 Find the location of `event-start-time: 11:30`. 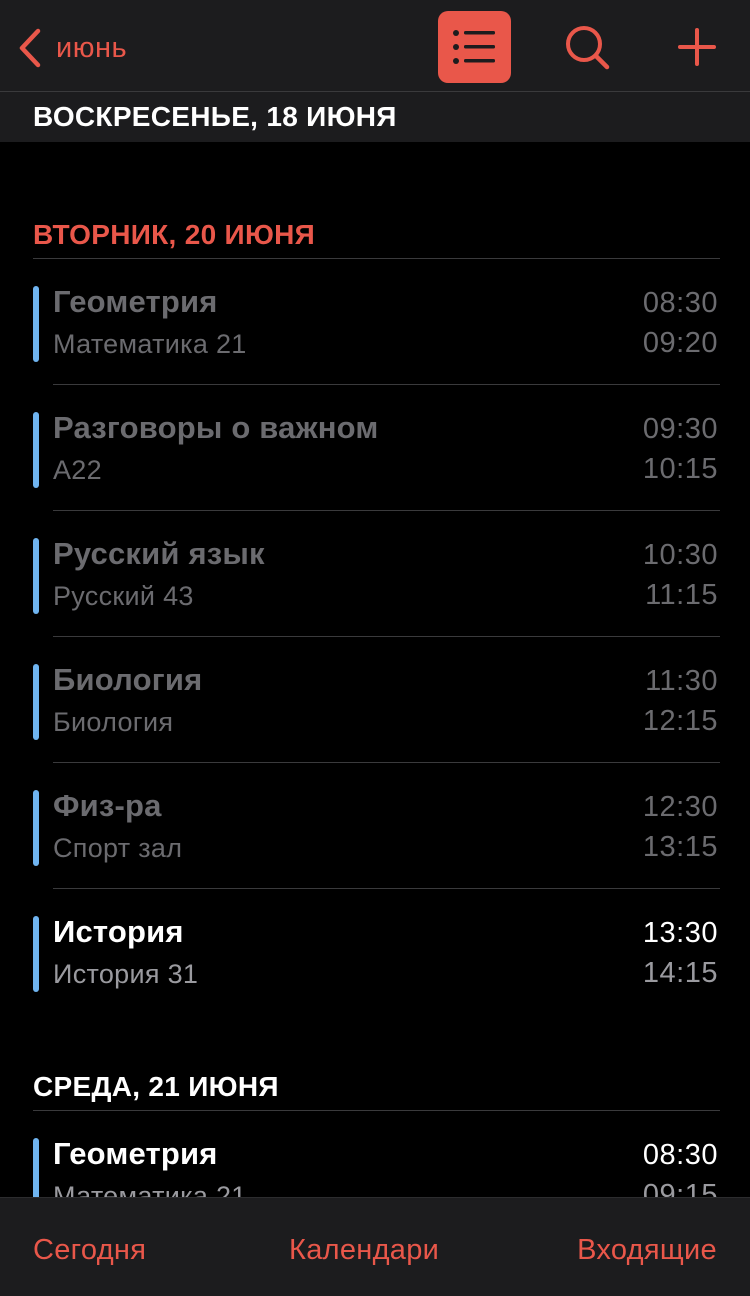

event-start-time: 11:30 is located at coordinates (681, 681).